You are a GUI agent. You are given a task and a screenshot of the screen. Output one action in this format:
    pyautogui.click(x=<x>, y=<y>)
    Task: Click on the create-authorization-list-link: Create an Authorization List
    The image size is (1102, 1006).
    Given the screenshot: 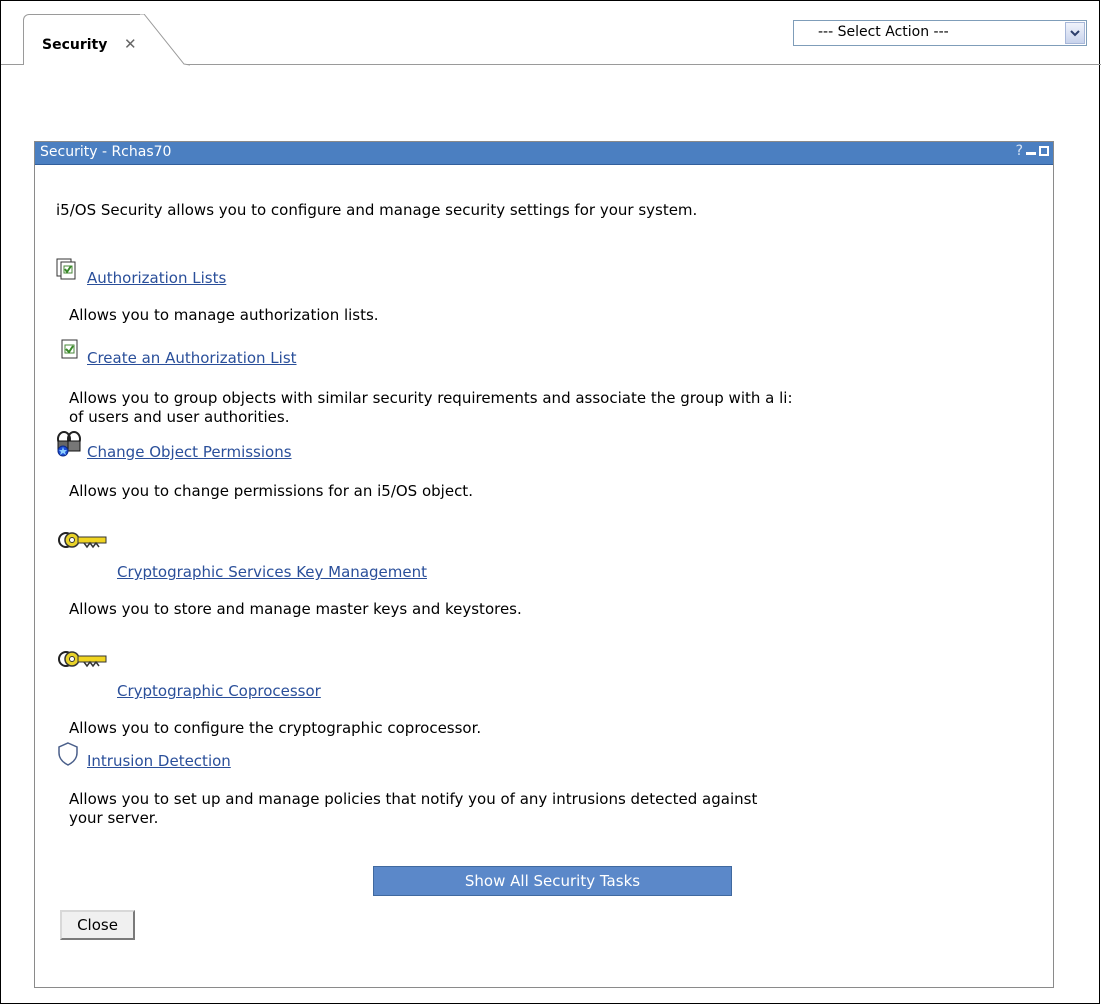 What is the action you would take?
    pyautogui.click(x=192, y=358)
    